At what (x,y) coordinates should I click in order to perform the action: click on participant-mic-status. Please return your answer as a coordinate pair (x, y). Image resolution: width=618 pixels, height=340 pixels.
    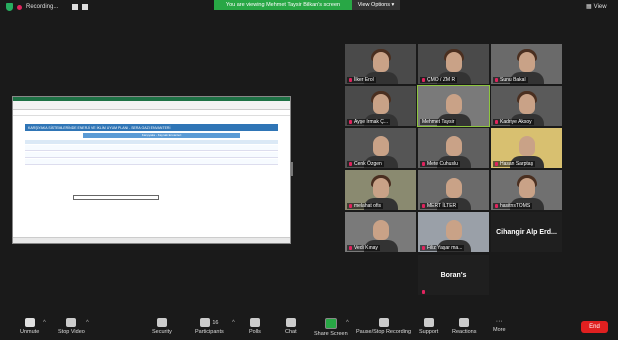
    Looking at the image, I should click on (423, 292).